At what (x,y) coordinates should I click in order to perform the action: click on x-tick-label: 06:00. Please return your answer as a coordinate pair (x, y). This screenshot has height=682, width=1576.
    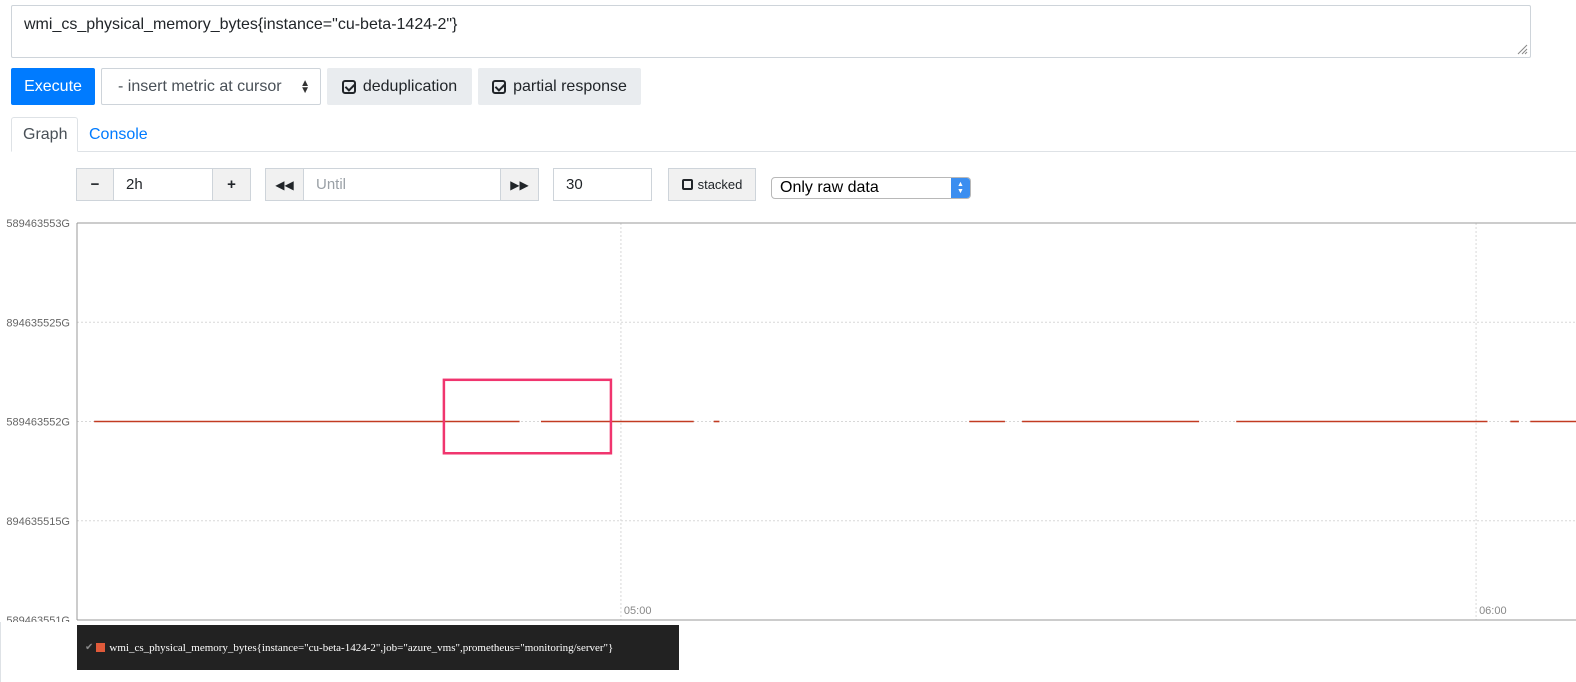
    Looking at the image, I should click on (1493, 611).